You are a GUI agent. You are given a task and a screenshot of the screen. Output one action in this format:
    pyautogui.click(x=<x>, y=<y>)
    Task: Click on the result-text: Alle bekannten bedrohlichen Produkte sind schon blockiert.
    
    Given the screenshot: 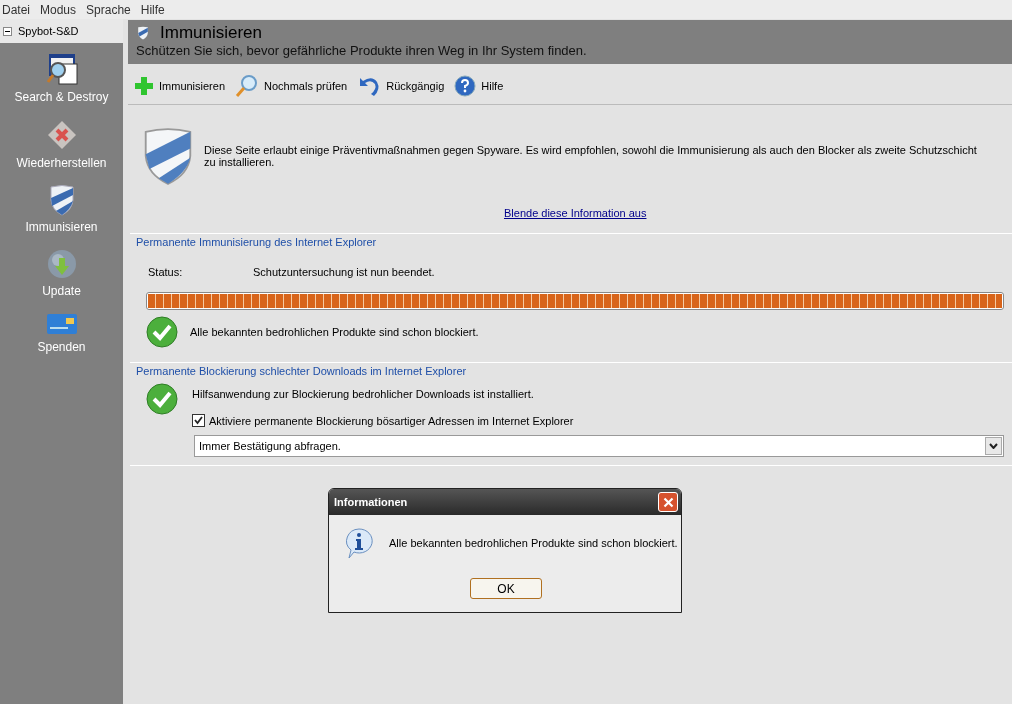 What is the action you would take?
    pyautogui.click(x=334, y=332)
    